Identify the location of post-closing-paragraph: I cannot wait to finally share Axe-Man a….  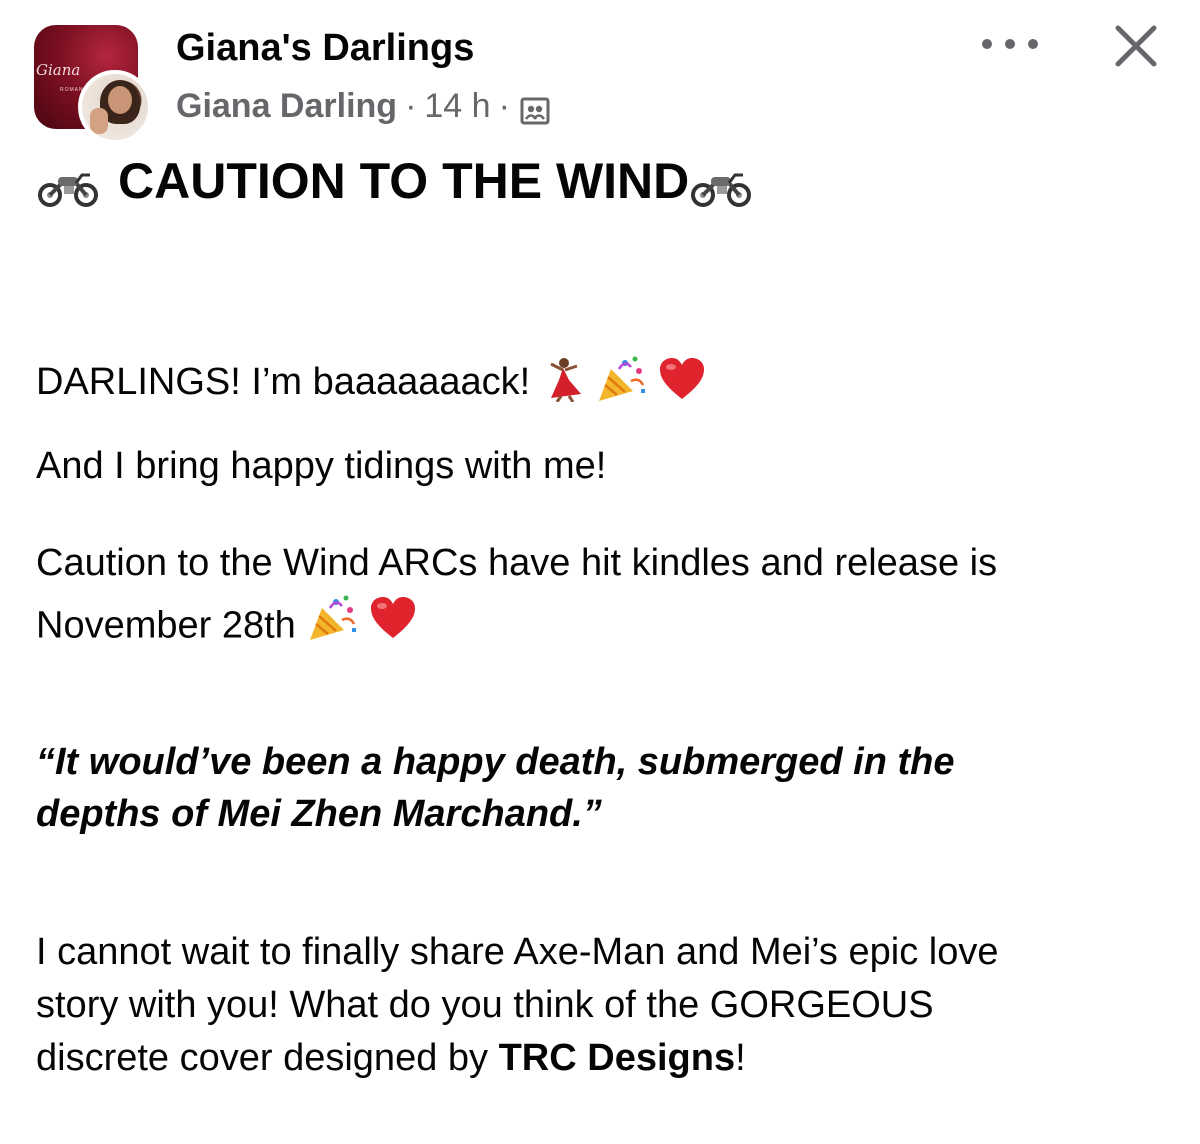
(517, 1005).